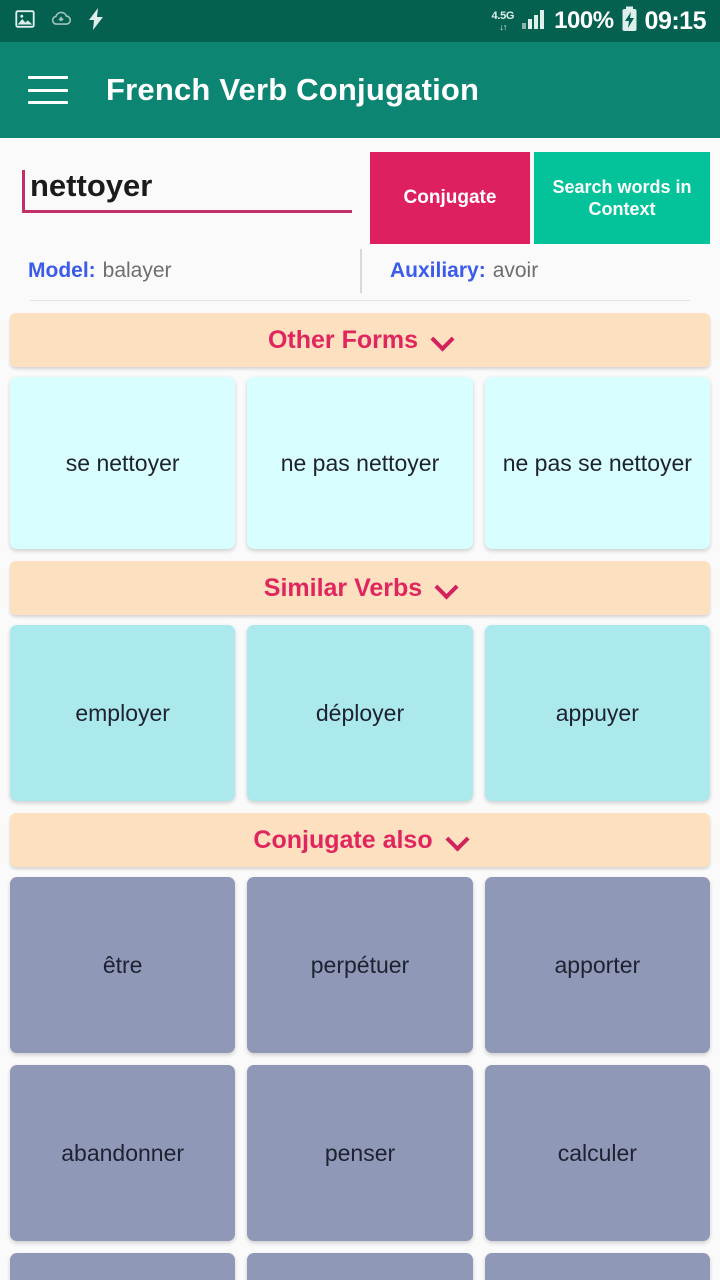 This screenshot has width=720, height=1280. I want to click on status-bar-left-icons, so click(59, 21).